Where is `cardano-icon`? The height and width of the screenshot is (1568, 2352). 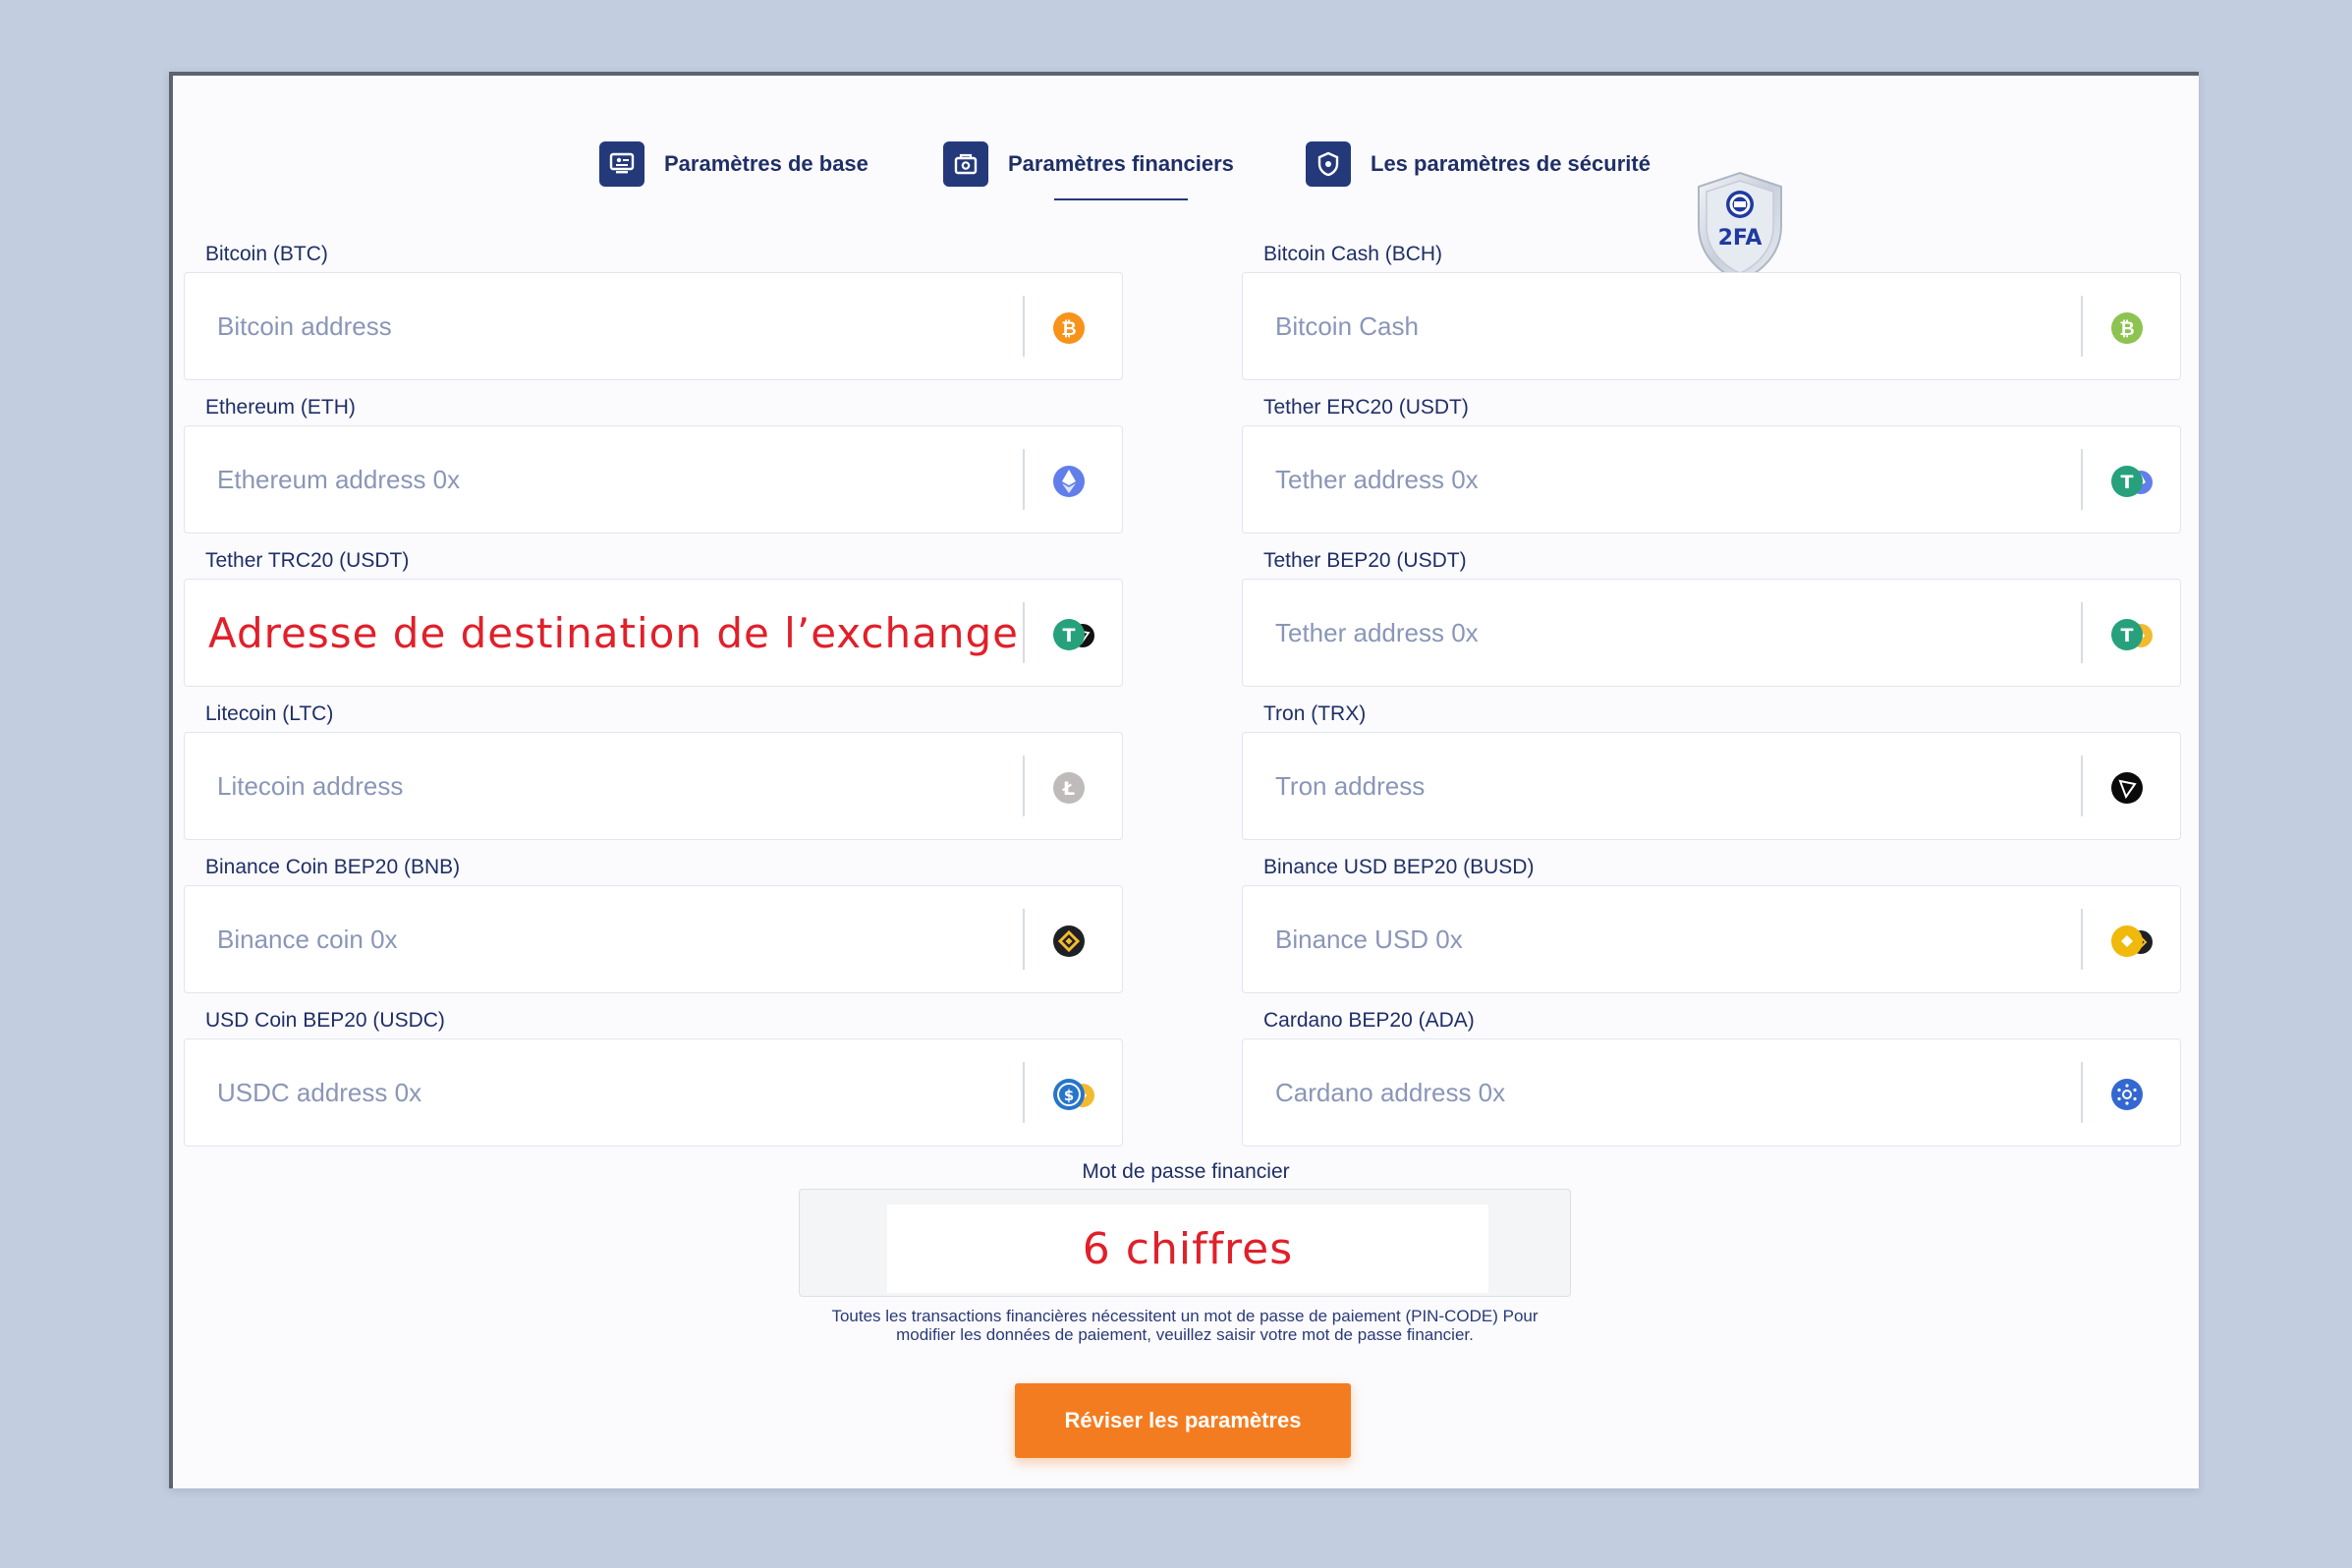
cardano-icon is located at coordinates (2139, 1094).